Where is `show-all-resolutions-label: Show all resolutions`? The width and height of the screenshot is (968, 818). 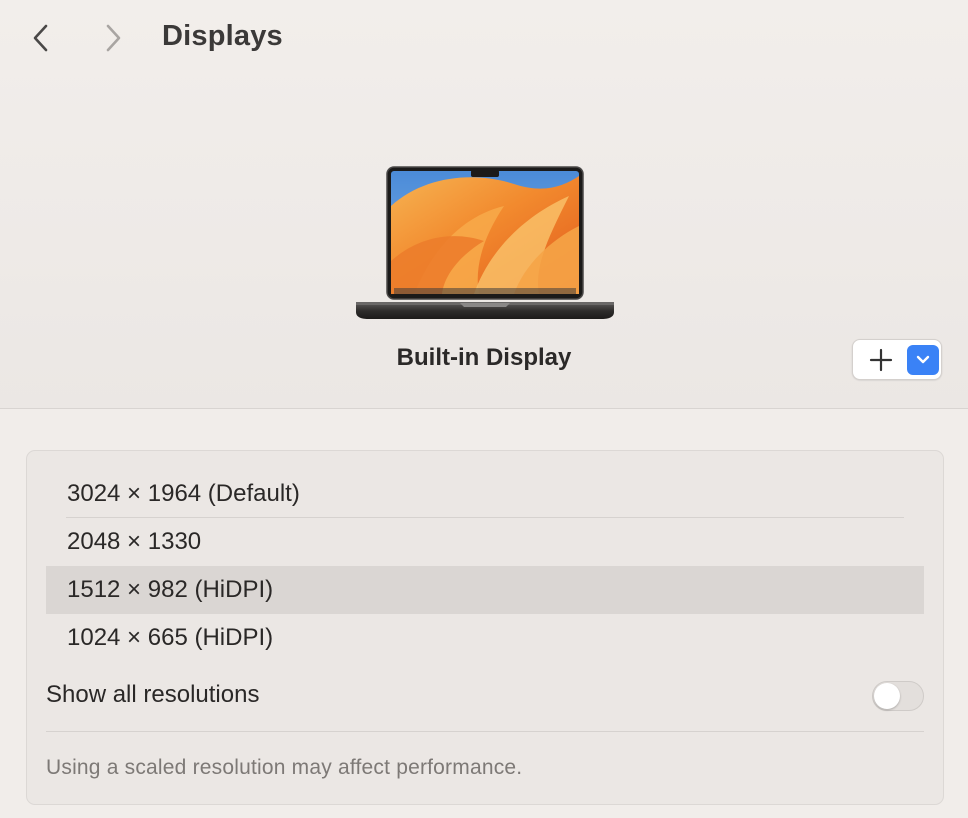
show-all-resolutions-label: Show all resolutions is located at coordinates (153, 694).